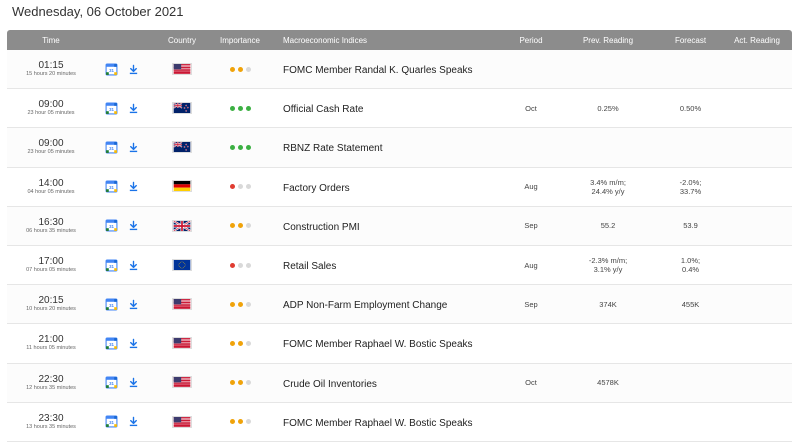  Describe the element at coordinates (365, 305) in the screenshot. I see `indicator-name: ADP Non-Farm Employment Change` at that location.